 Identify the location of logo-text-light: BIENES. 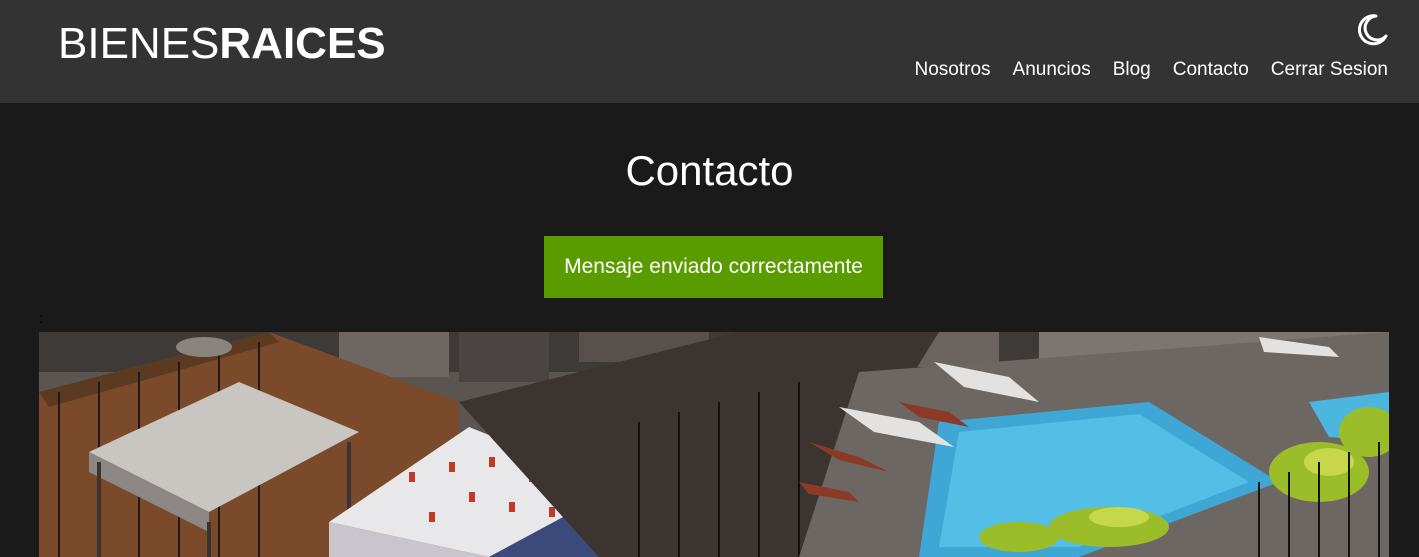
(139, 43).